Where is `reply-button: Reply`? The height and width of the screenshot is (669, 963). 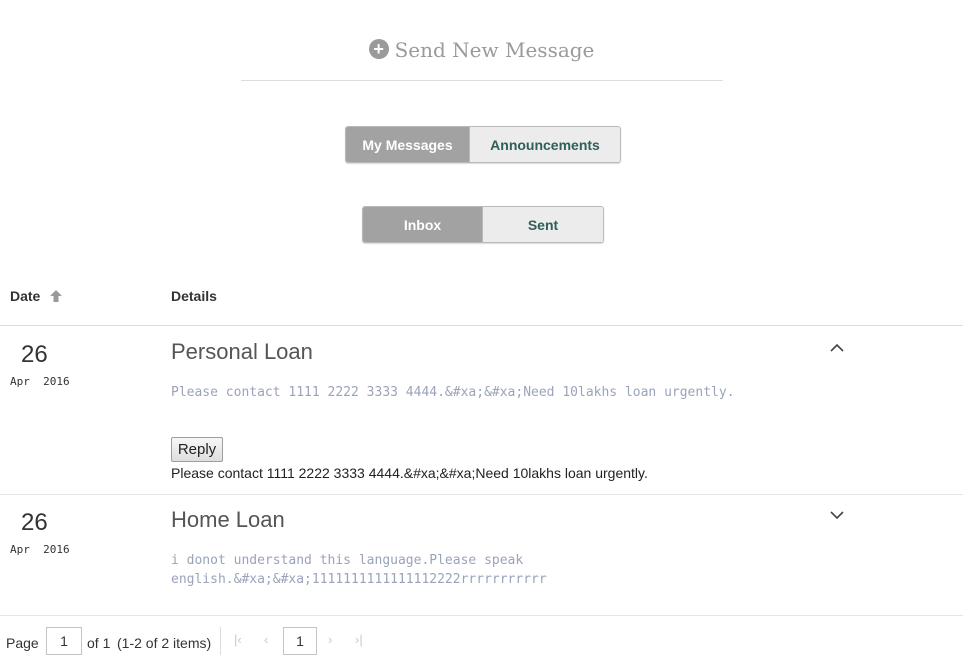
reply-button: Reply is located at coordinates (197, 449).